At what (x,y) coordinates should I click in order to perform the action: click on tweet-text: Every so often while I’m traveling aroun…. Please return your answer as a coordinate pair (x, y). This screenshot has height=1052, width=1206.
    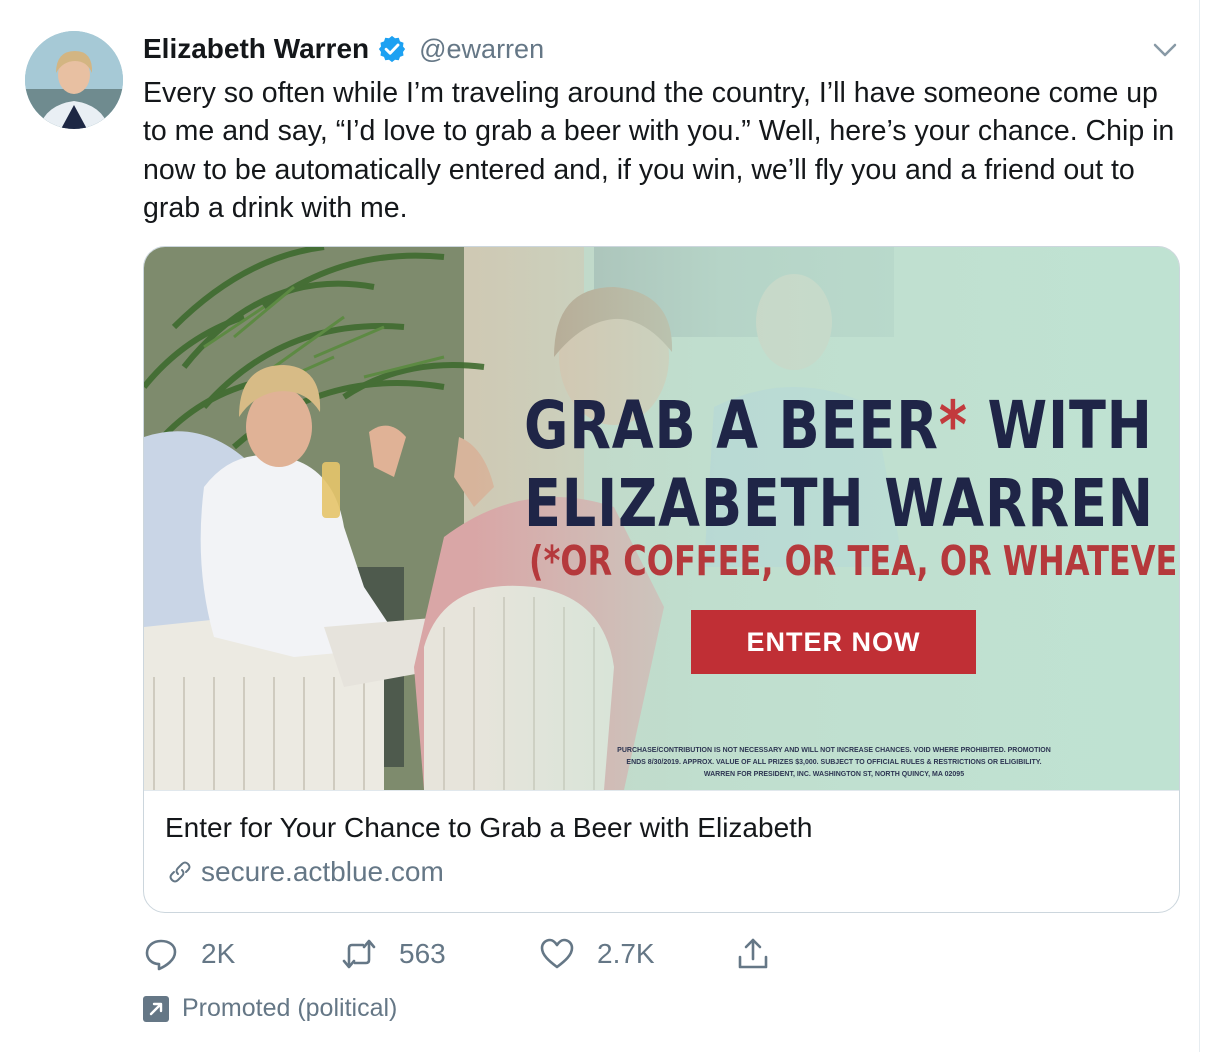
    Looking at the image, I should click on (659, 150).